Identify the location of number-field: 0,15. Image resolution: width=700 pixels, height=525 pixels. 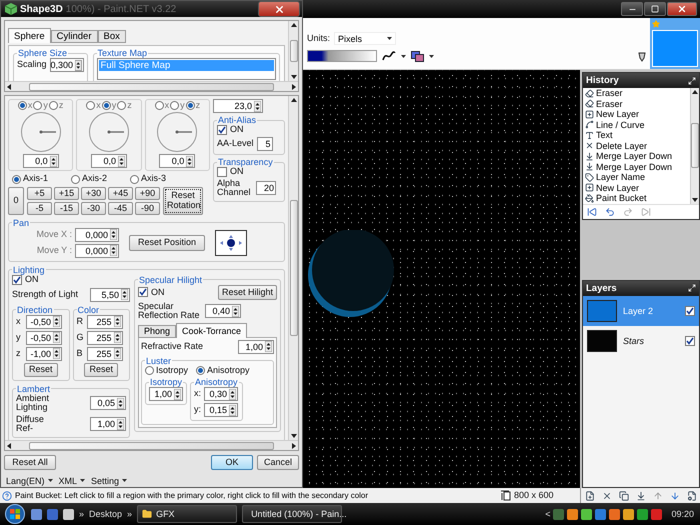
(221, 410).